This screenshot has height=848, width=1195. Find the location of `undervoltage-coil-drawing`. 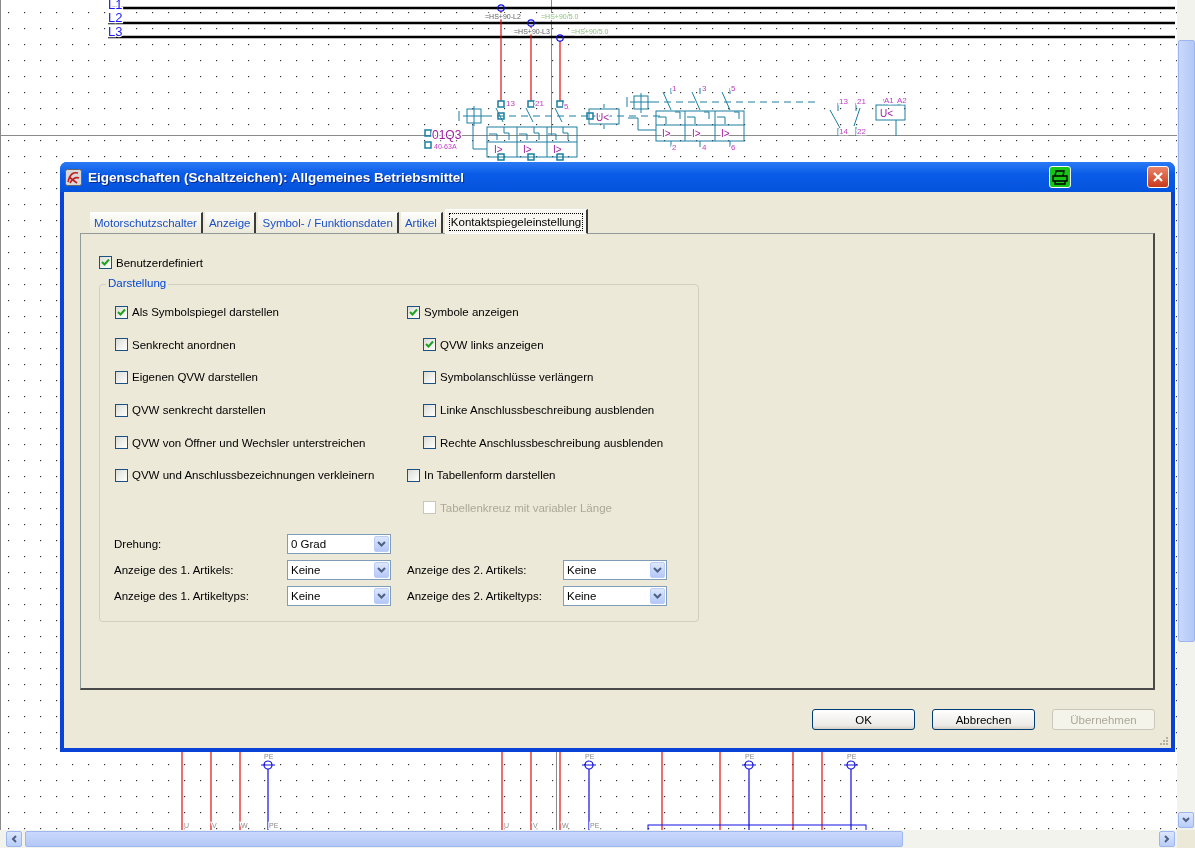

undervoltage-coil-drawing is located at coordinates (890, 117).